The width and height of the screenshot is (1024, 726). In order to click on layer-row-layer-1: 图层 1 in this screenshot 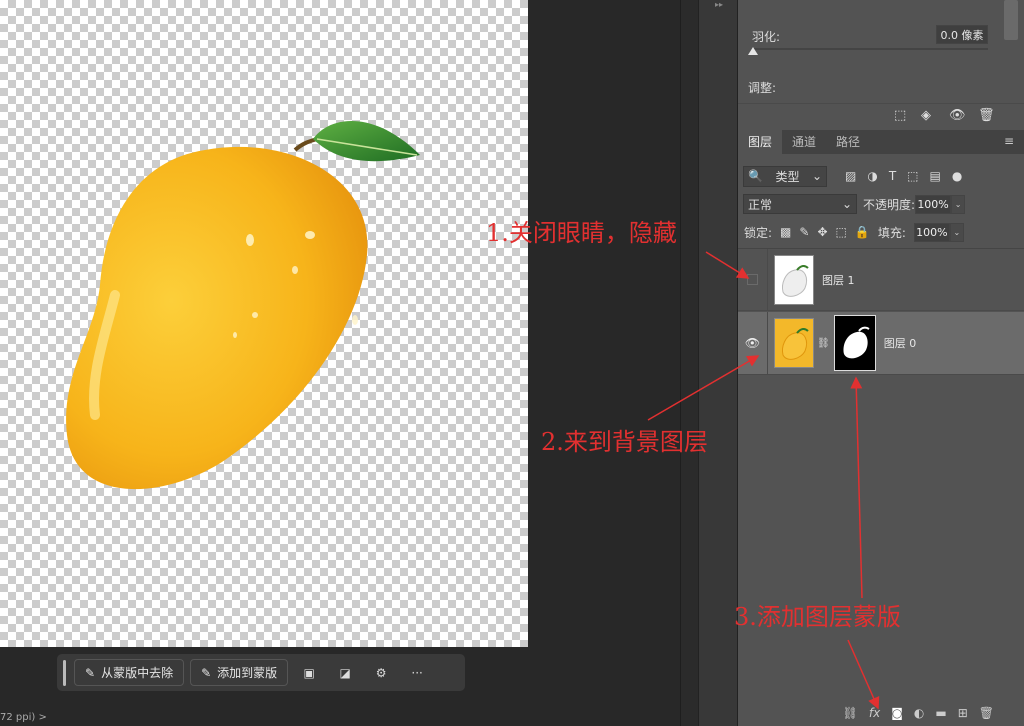, I will do `click(881, 280)`.